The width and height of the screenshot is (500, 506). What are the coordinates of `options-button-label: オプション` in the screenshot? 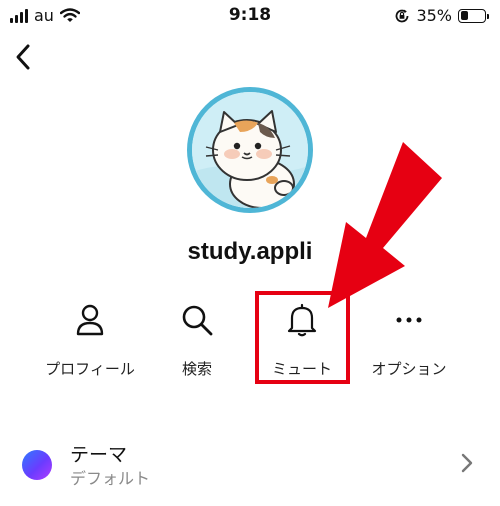 It's located at (409, 369).